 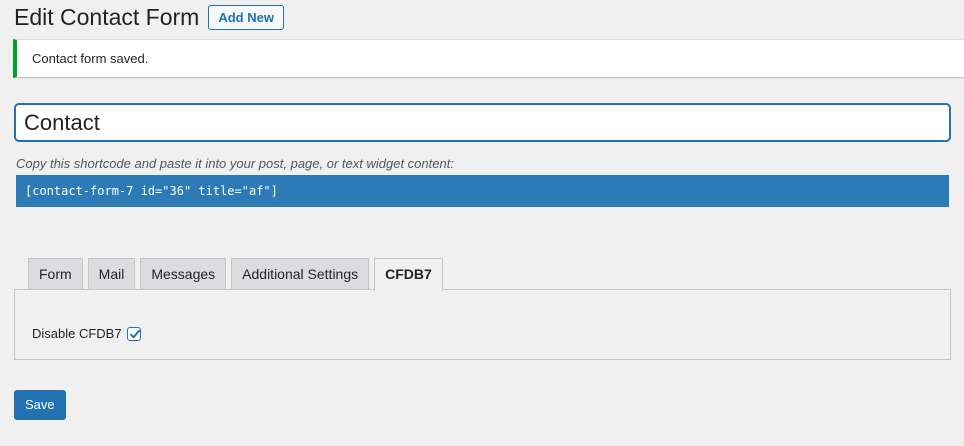 What do you see at coordinates (183, 273) in the screenshot?
I see `tab-messages: Messages` at bounding box center [183, 273].